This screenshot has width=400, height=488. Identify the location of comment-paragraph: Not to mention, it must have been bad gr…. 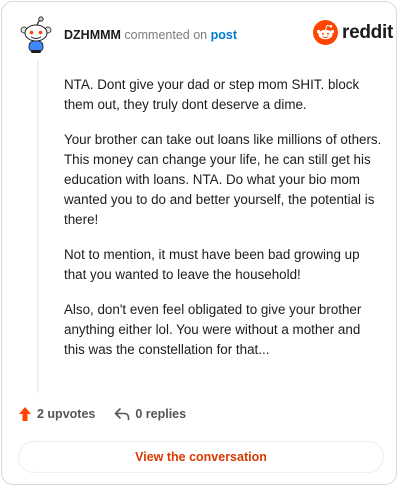
(212, 264).